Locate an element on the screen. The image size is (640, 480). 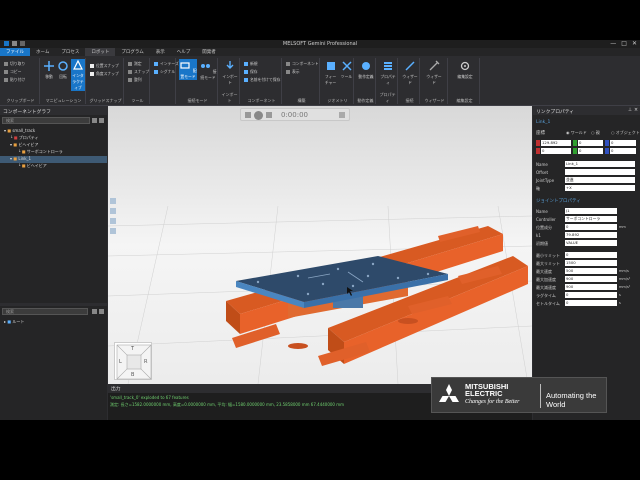
three-diamonds-icon is located at coordinates (449, 393).